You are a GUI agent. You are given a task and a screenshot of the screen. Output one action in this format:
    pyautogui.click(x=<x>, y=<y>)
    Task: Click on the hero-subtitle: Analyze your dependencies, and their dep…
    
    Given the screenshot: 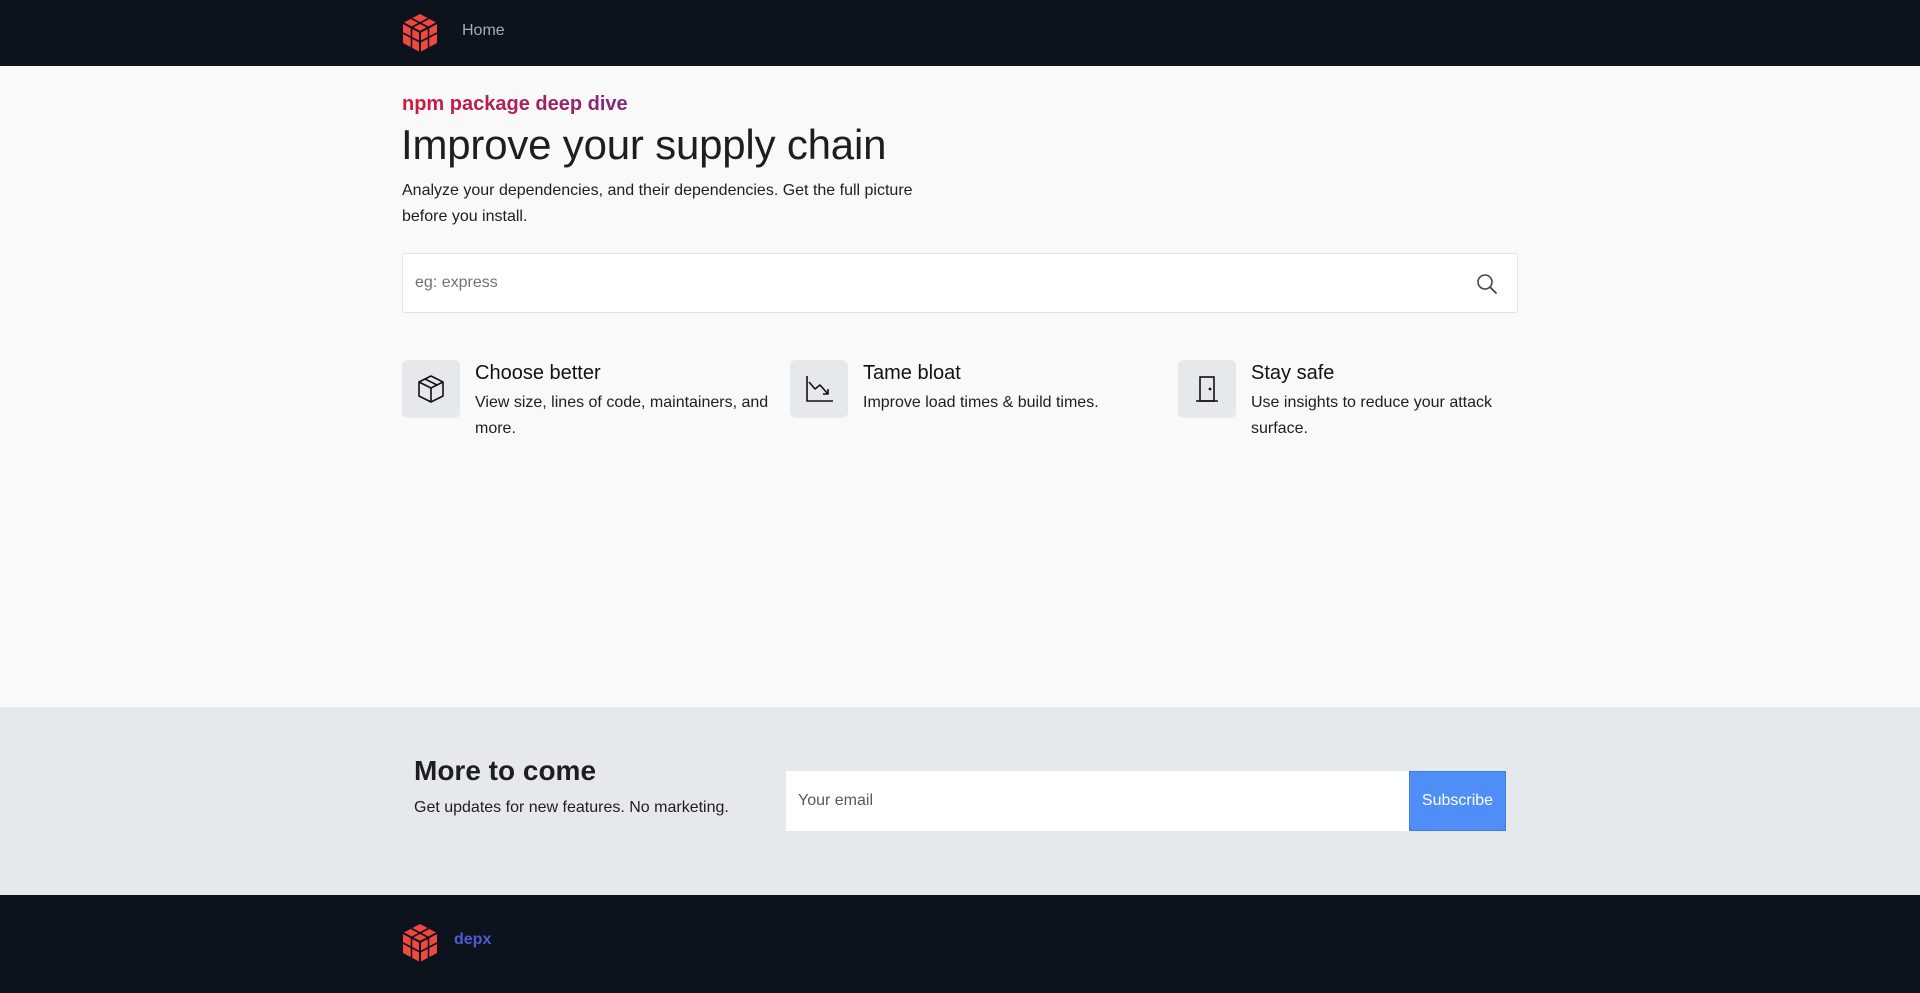 What is the action you would take?
    pyautogui.click(x=657, y=203)
    